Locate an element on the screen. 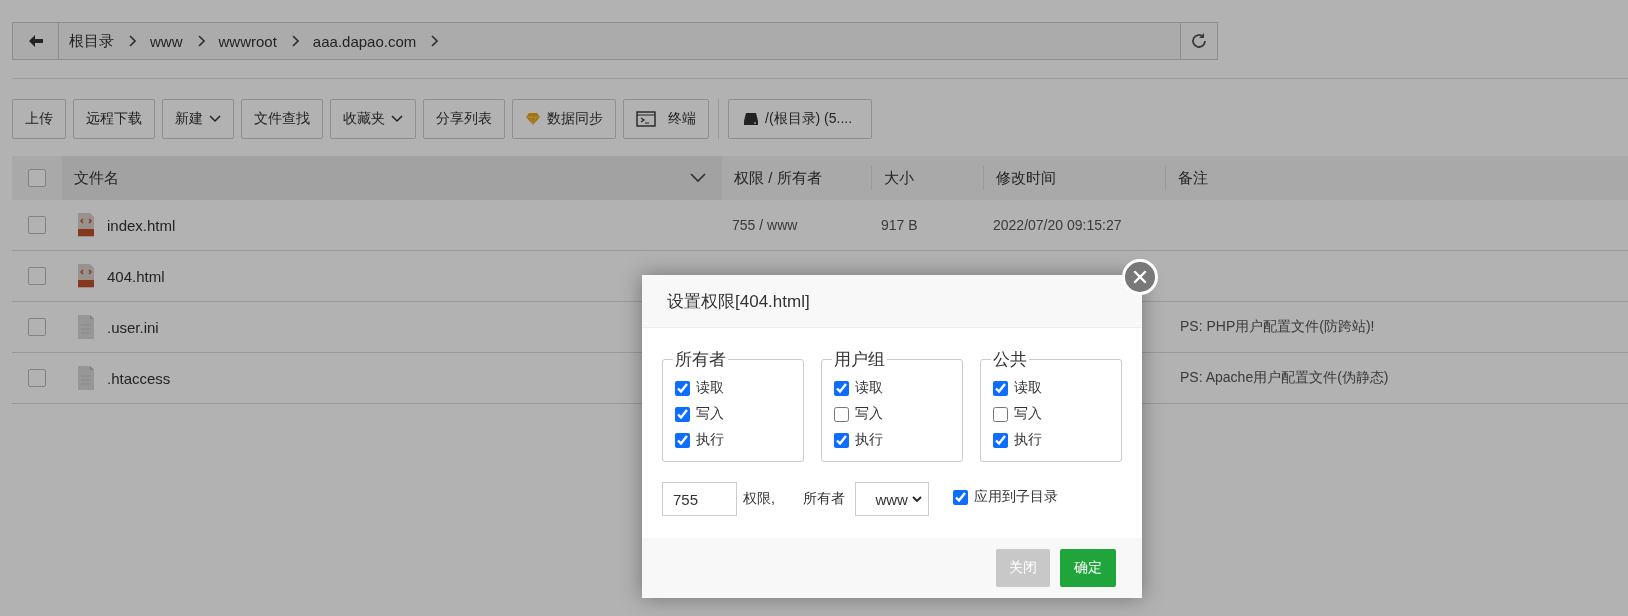  toolbar-button: 新建 is located at coordinates (198, 119).